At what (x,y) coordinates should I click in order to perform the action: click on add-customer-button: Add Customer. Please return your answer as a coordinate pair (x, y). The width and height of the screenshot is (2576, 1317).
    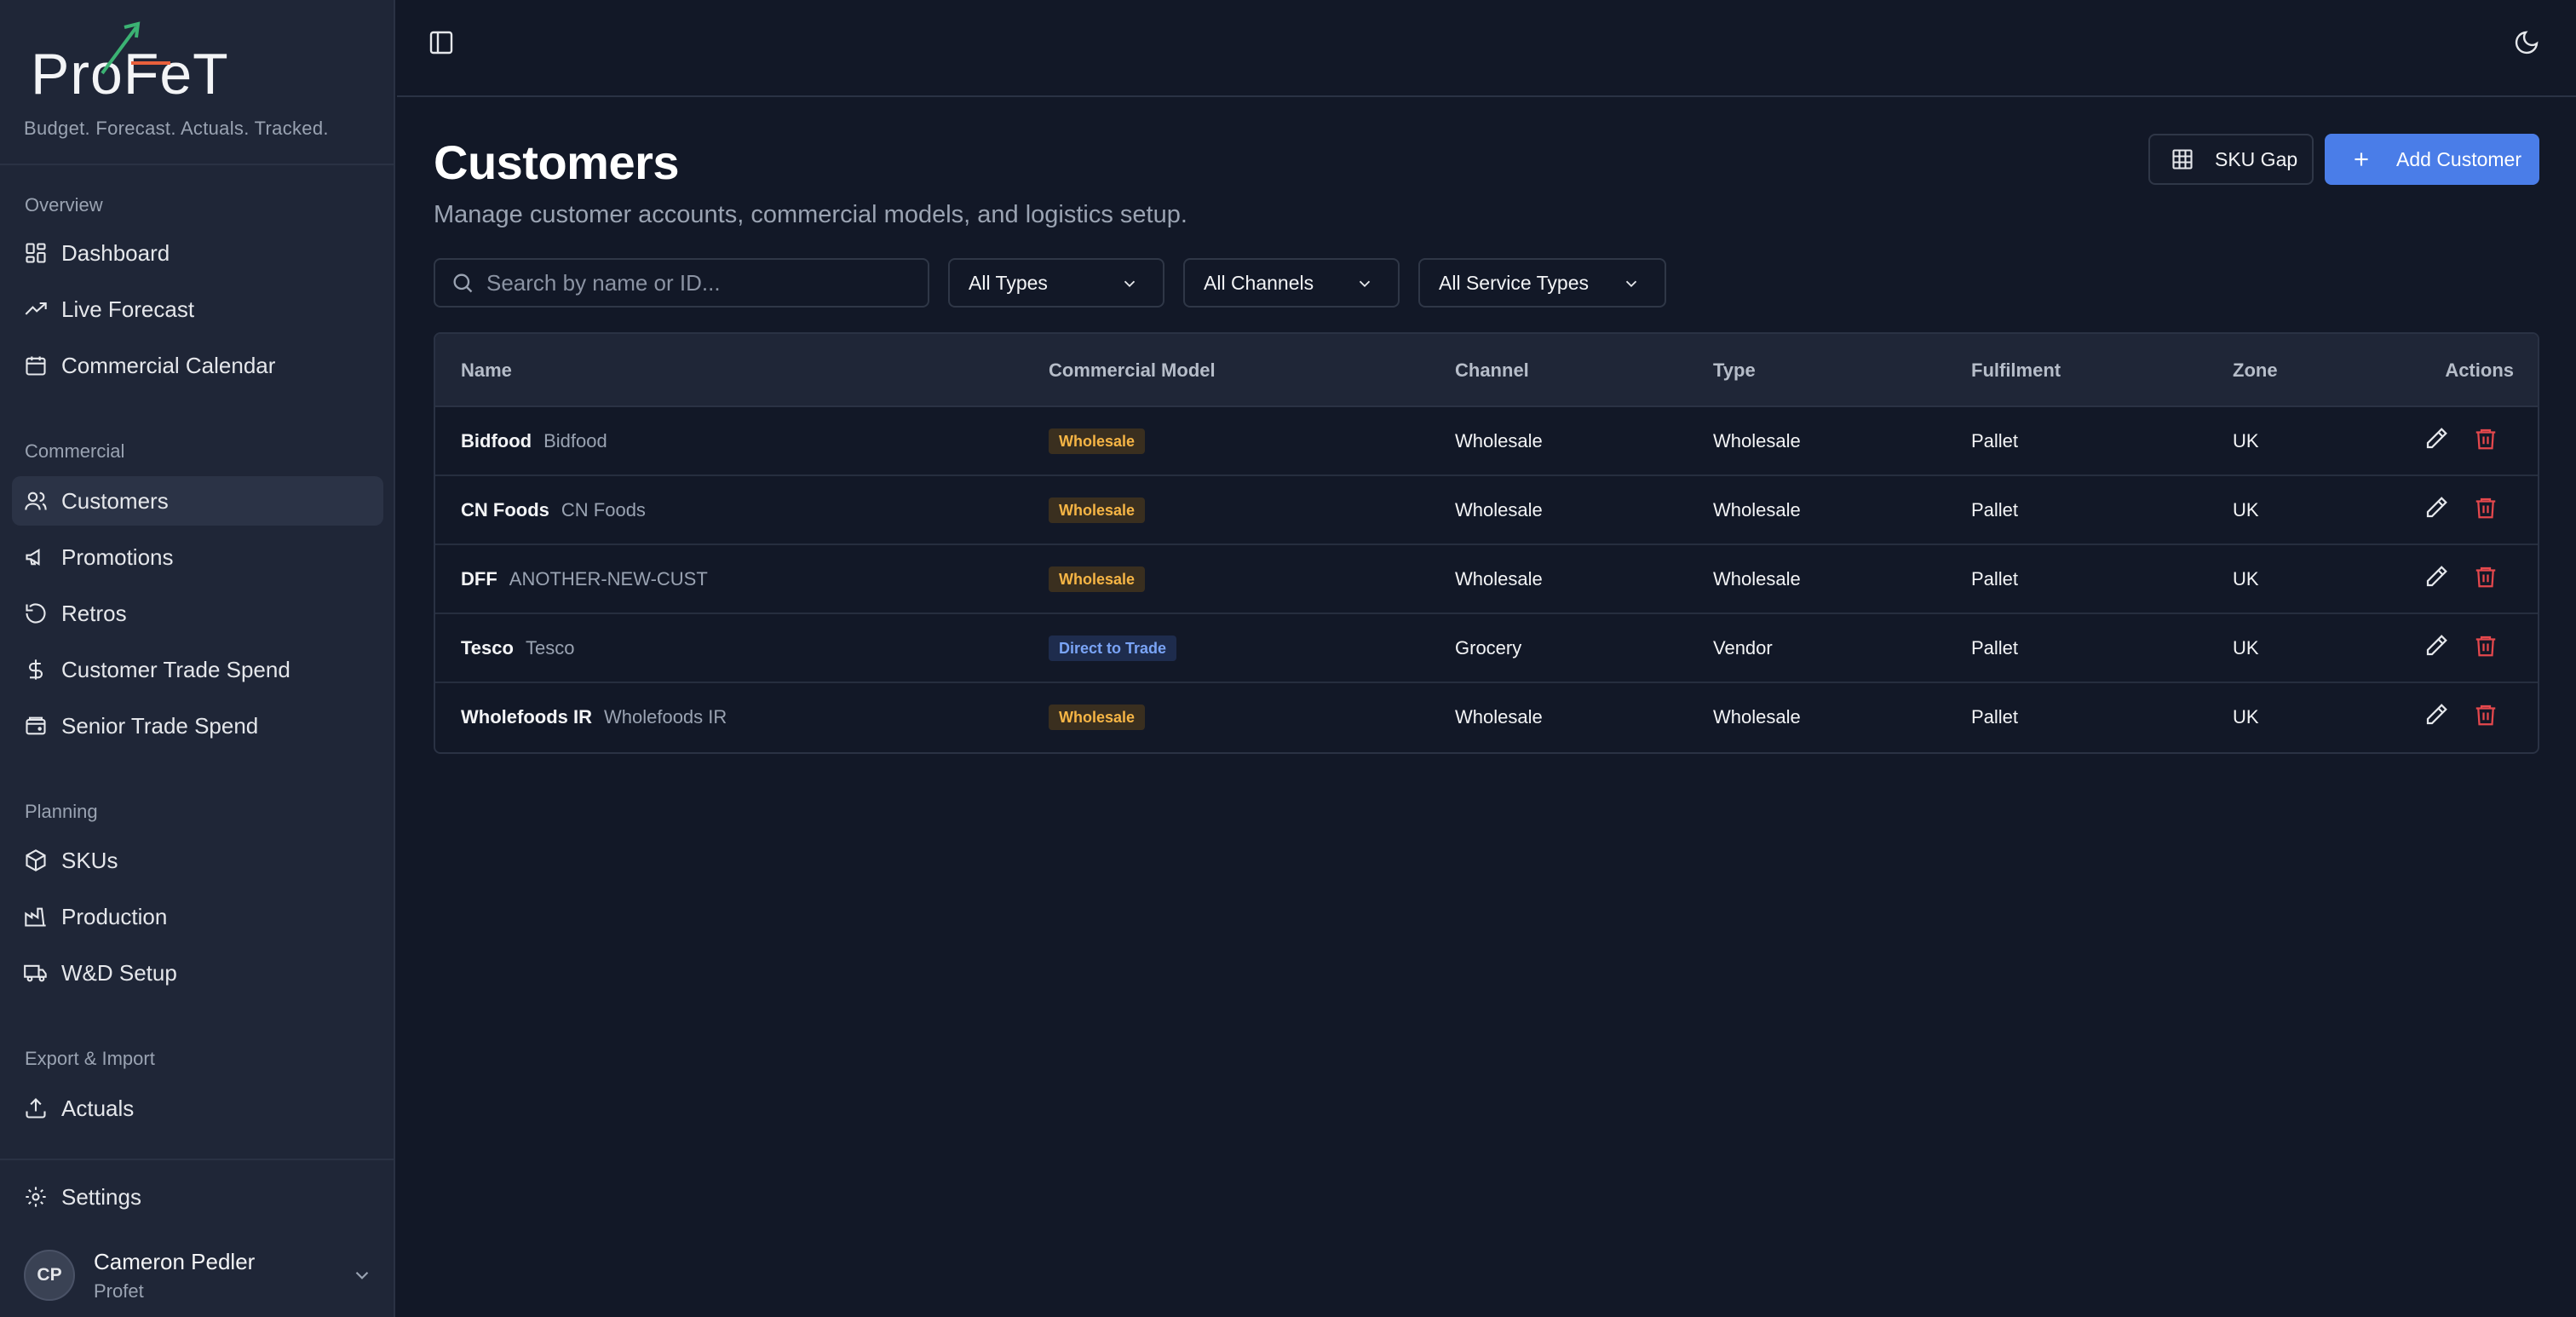
    Looking at the image, I should click on (2432, 160).